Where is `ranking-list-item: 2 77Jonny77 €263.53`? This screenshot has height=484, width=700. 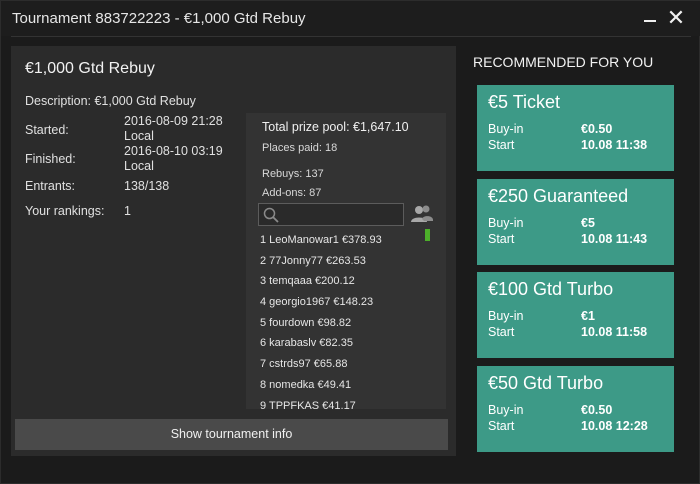 ranking-list-item: 2 77Jonny77 €263.53 is located at coordinates (313, 260).